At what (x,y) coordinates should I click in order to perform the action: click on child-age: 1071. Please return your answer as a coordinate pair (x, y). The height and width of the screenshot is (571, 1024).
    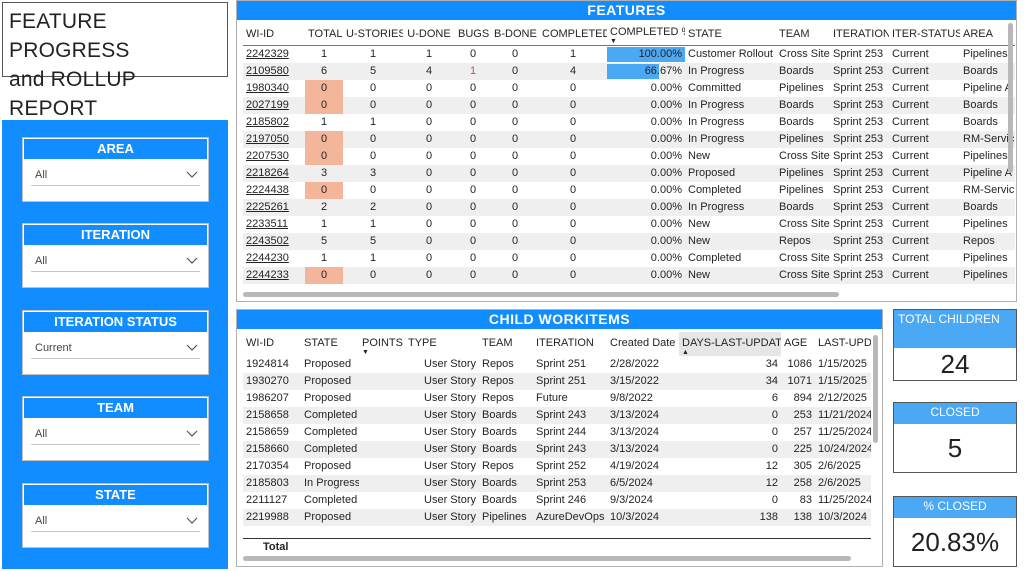
    Looking at the image, I should click on (798, 381).